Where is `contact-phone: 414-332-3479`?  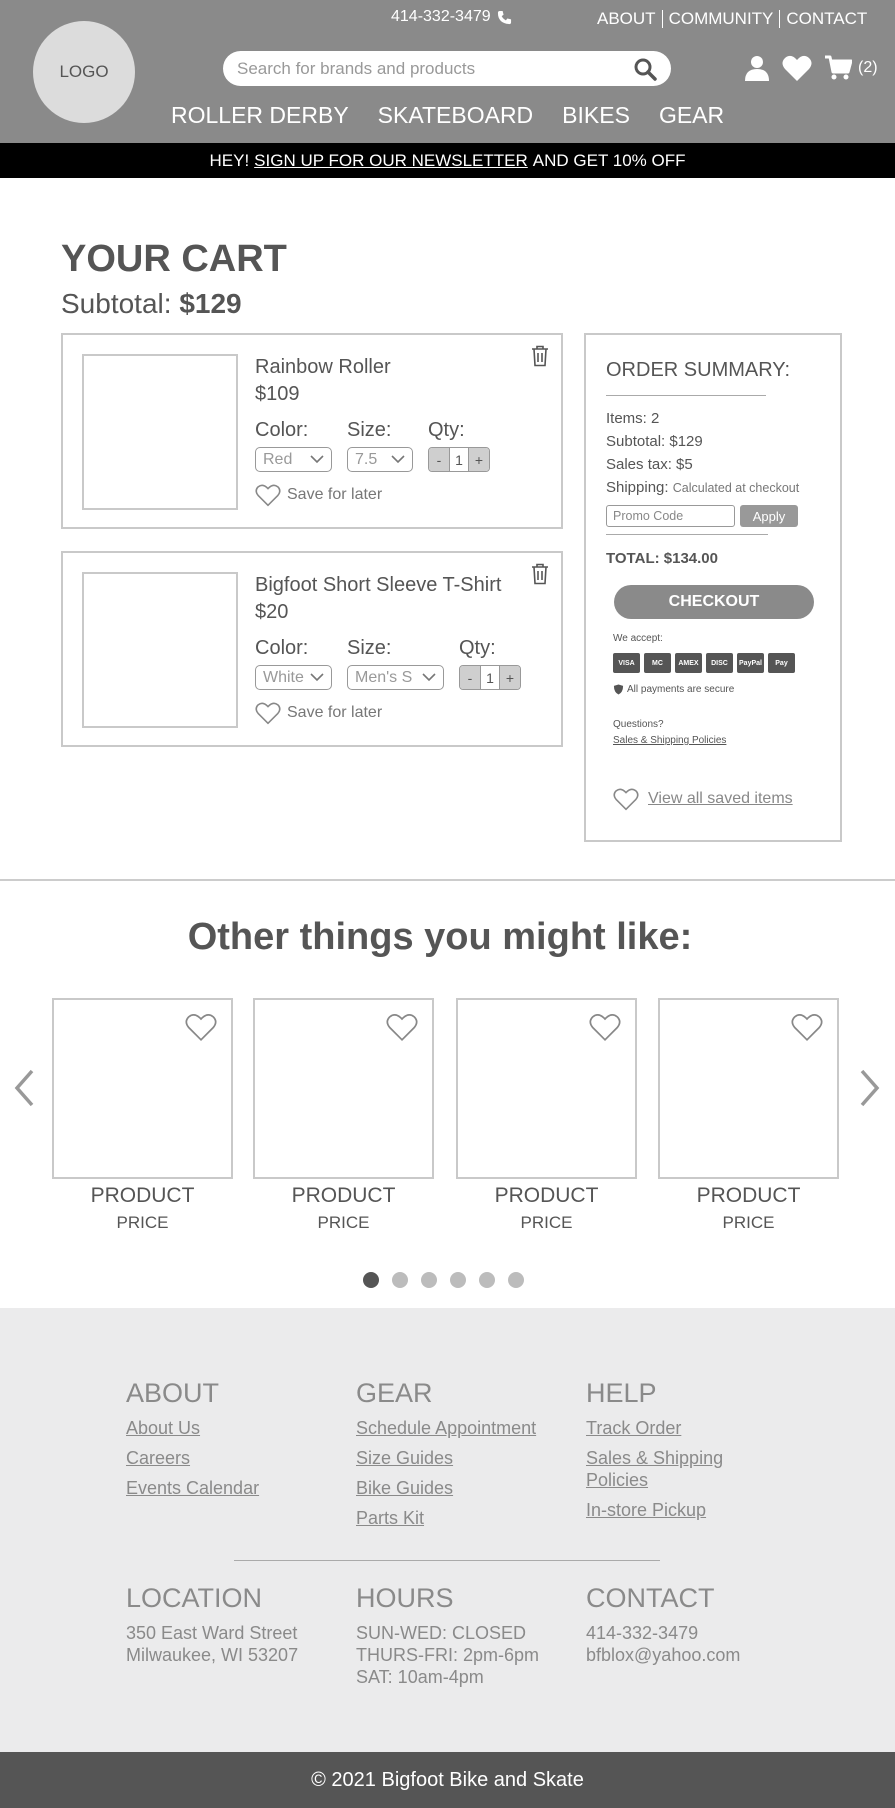 contact-phone: 414-332-3479 is located at coordinates (663, 1633).